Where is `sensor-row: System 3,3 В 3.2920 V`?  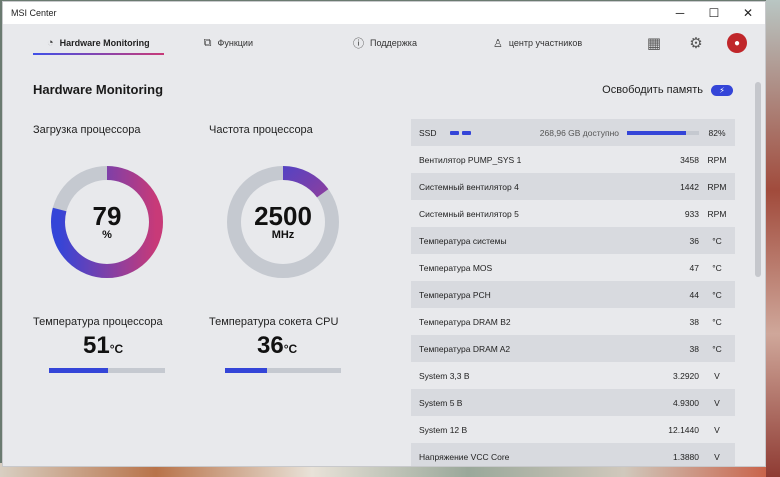 sensor-row: System 3,3 В 3.2920 V is located at coordinates (573, 375).